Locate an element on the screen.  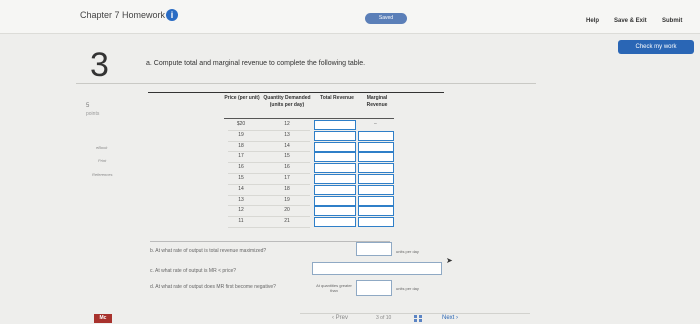
price-cell: 11 is located at coordinates (241, 221).